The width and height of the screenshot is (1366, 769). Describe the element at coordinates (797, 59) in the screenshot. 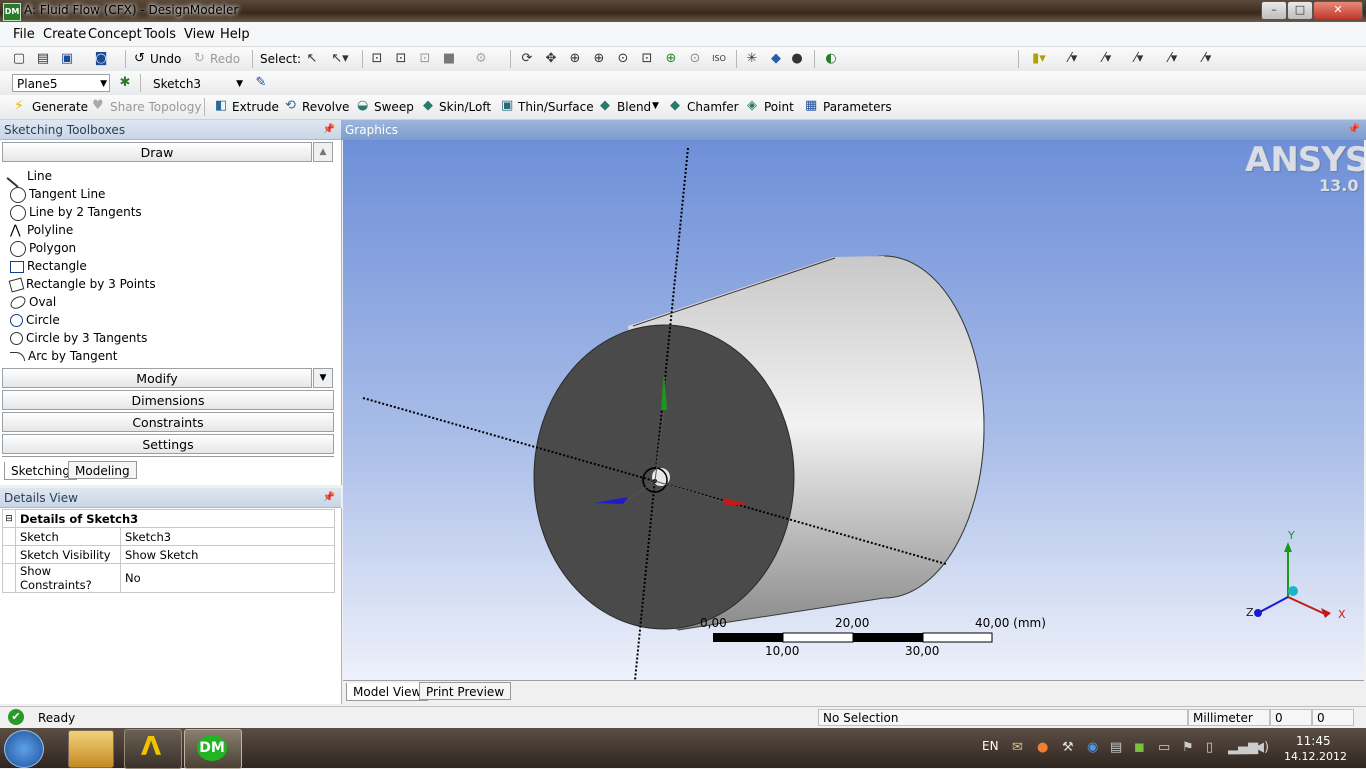

I see `display-point-icon: ●` at that location.